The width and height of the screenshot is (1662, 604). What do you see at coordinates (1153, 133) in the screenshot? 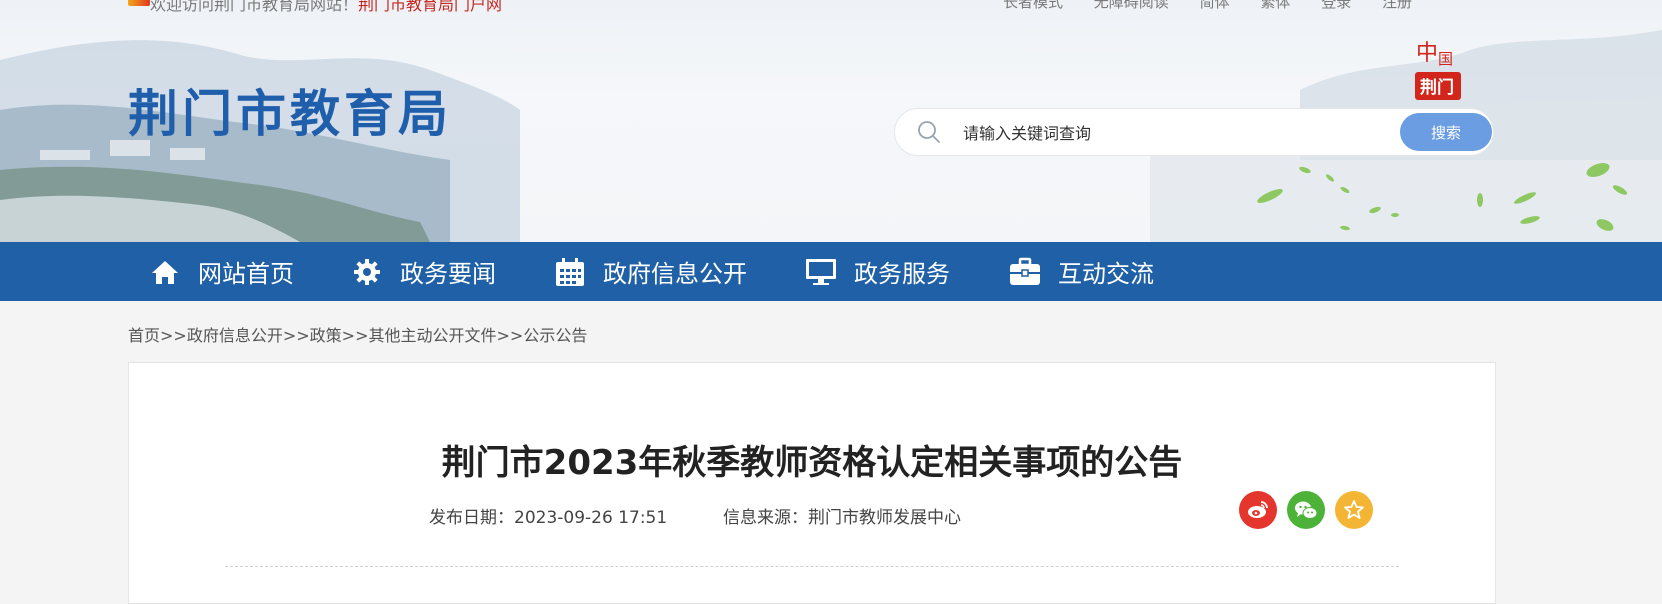
I see `search-input` at bounding box center [1153, 133].